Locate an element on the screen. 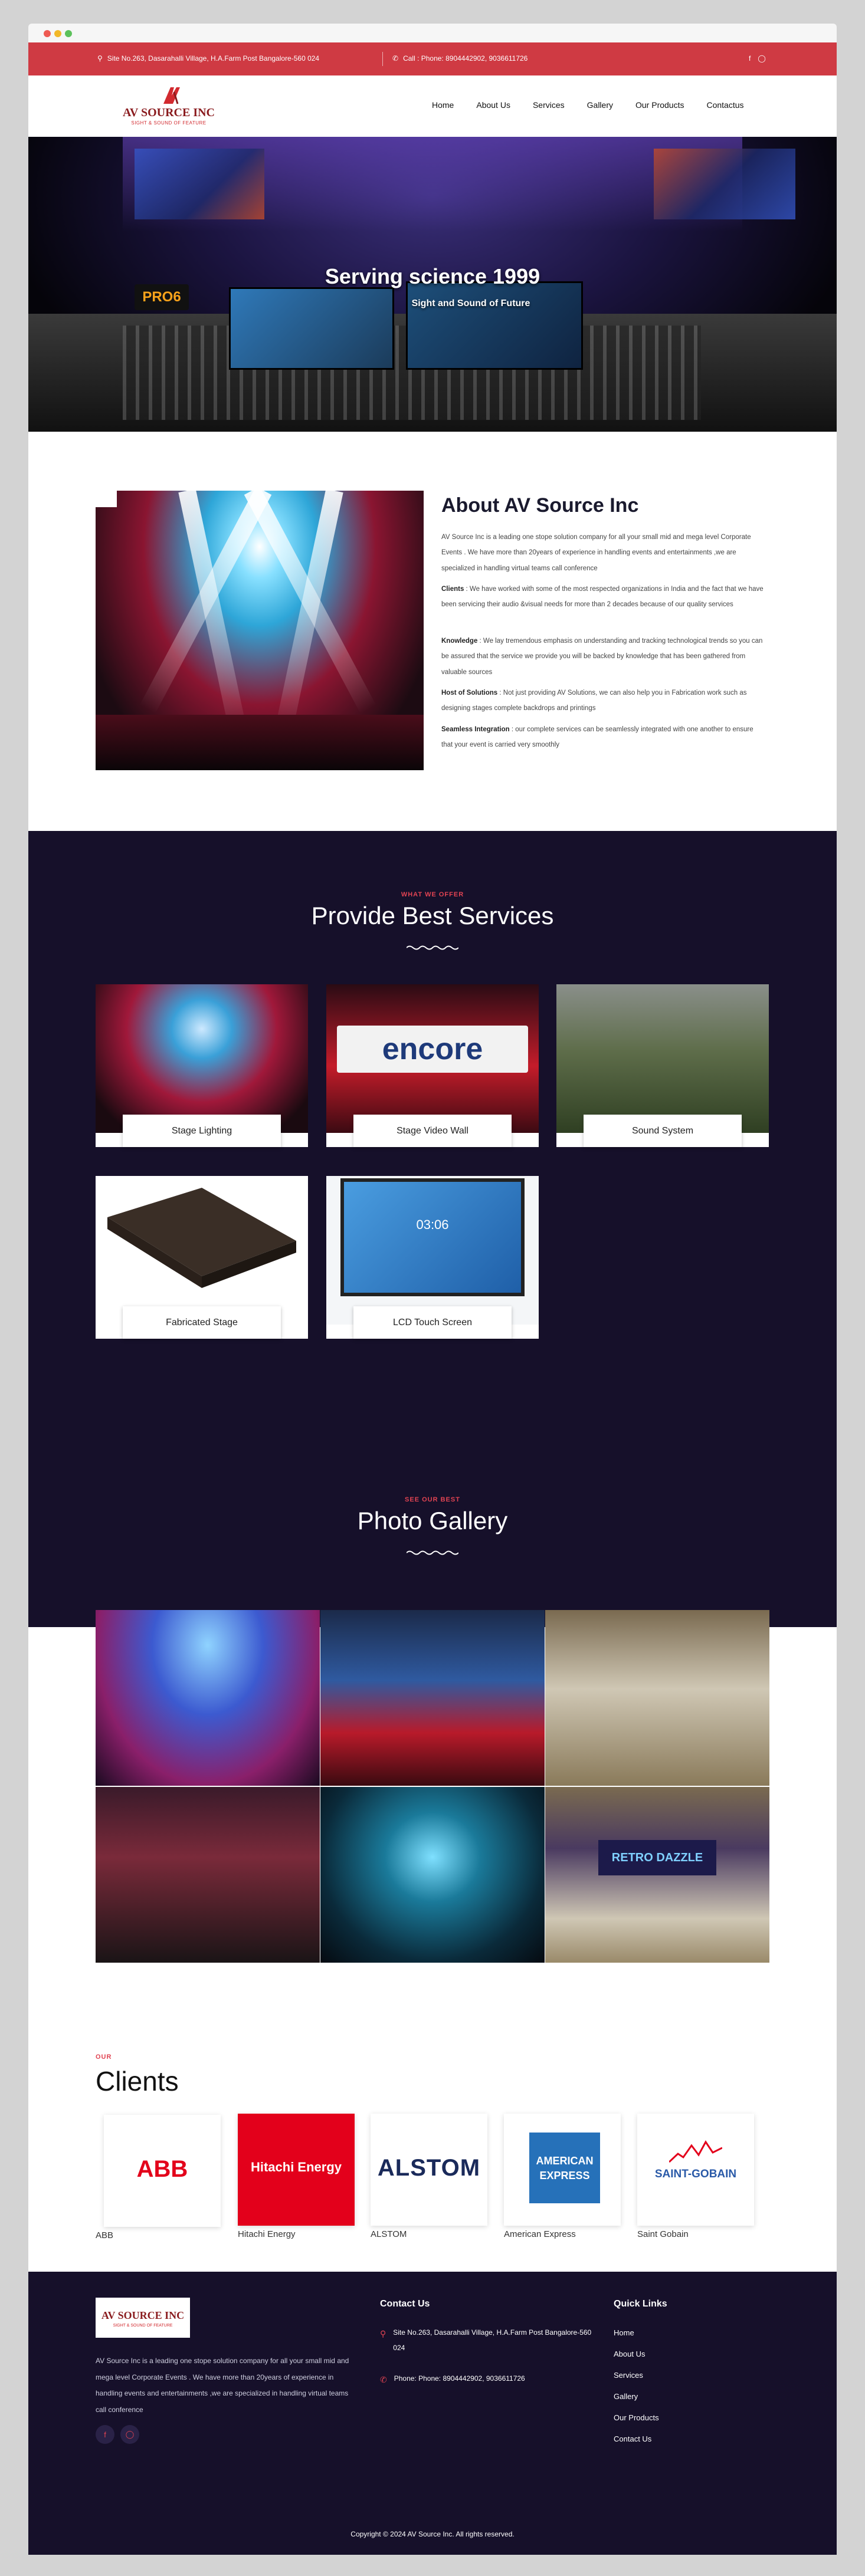 This screenshot has height=2576, width=865. client-name: ABB is located at coordinates (105, 2235).